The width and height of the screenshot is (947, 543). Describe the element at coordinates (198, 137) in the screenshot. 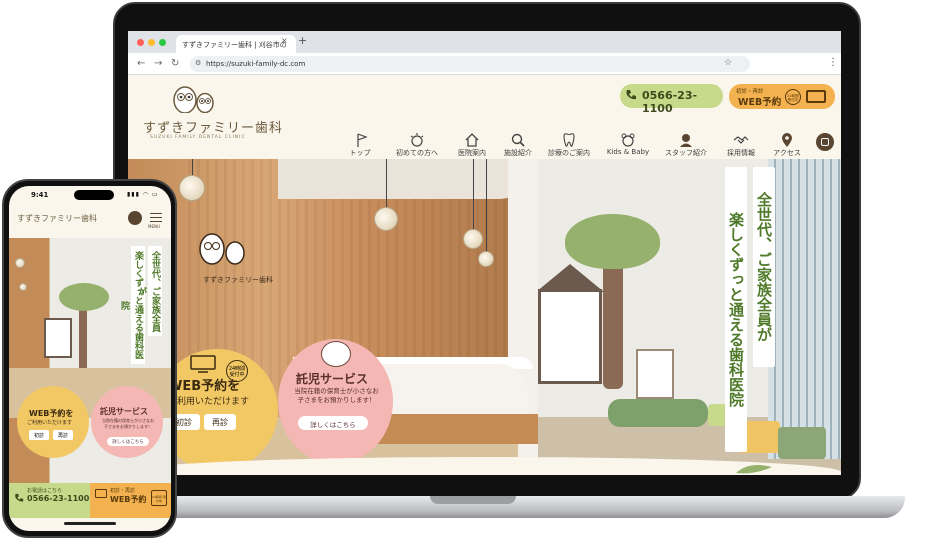

I see `site-logo-subtext: SUZUKI FAMILY DENTAL CLINIC` at that location.